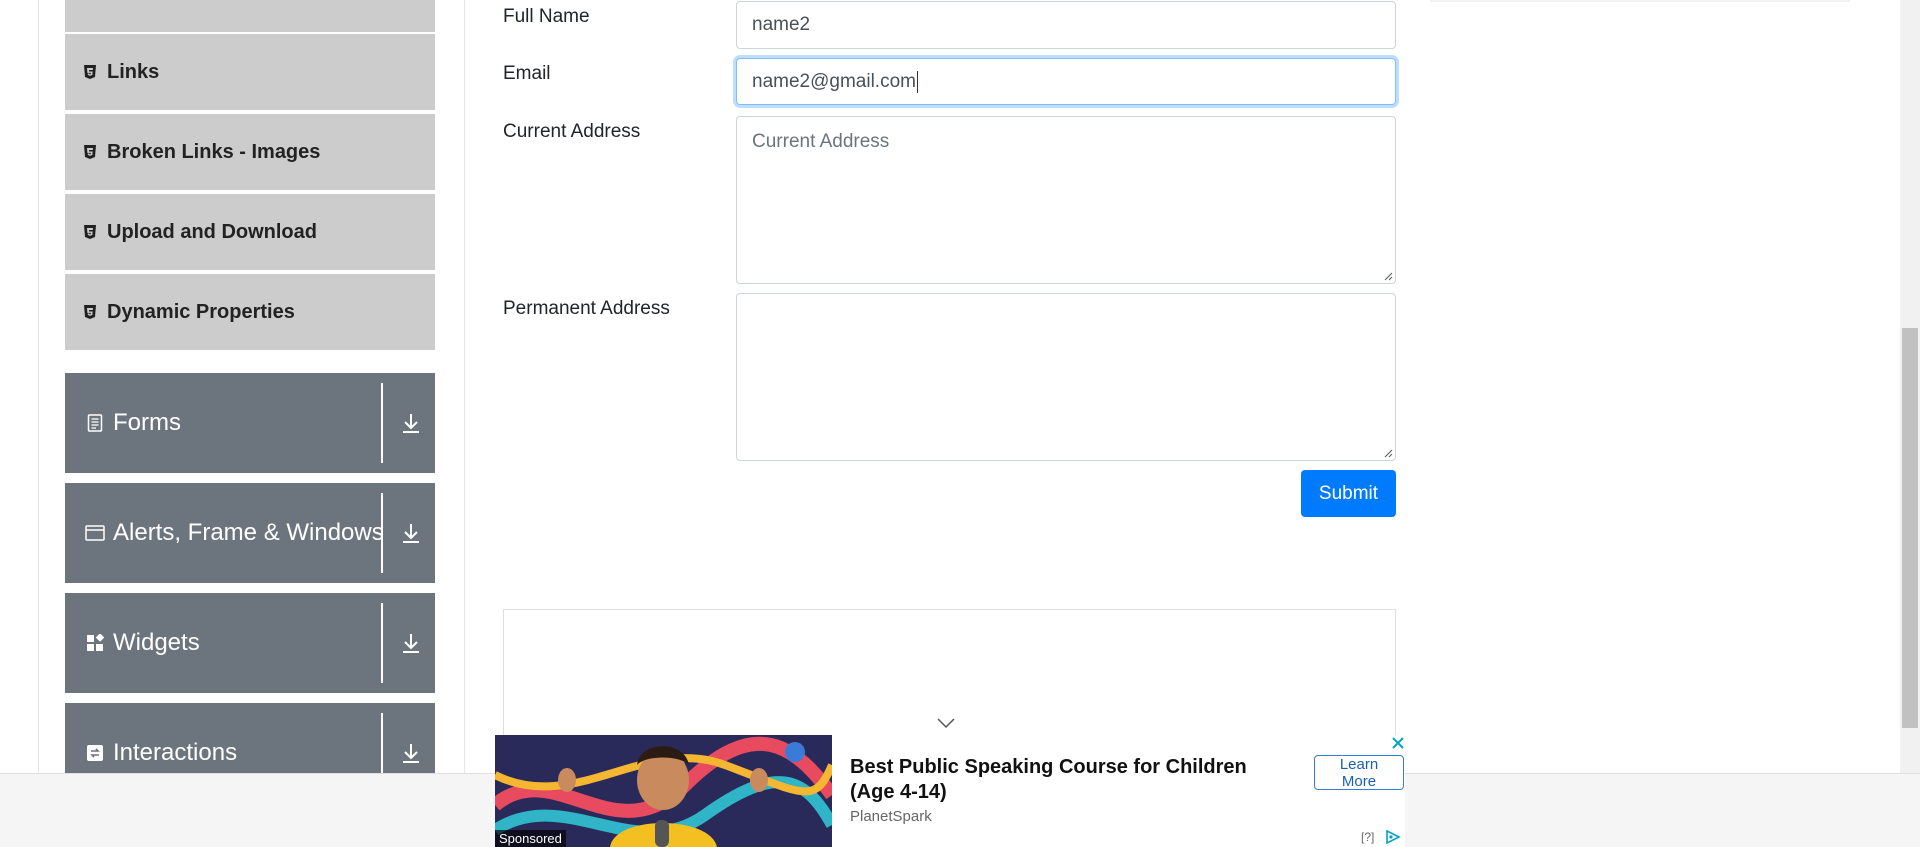 The width and height of the screenshot is (1920, 847). What do you see at coordinates (1640, 1) in the screenshot?
I see `right-column-divider` at bounding box center [1640, 1].